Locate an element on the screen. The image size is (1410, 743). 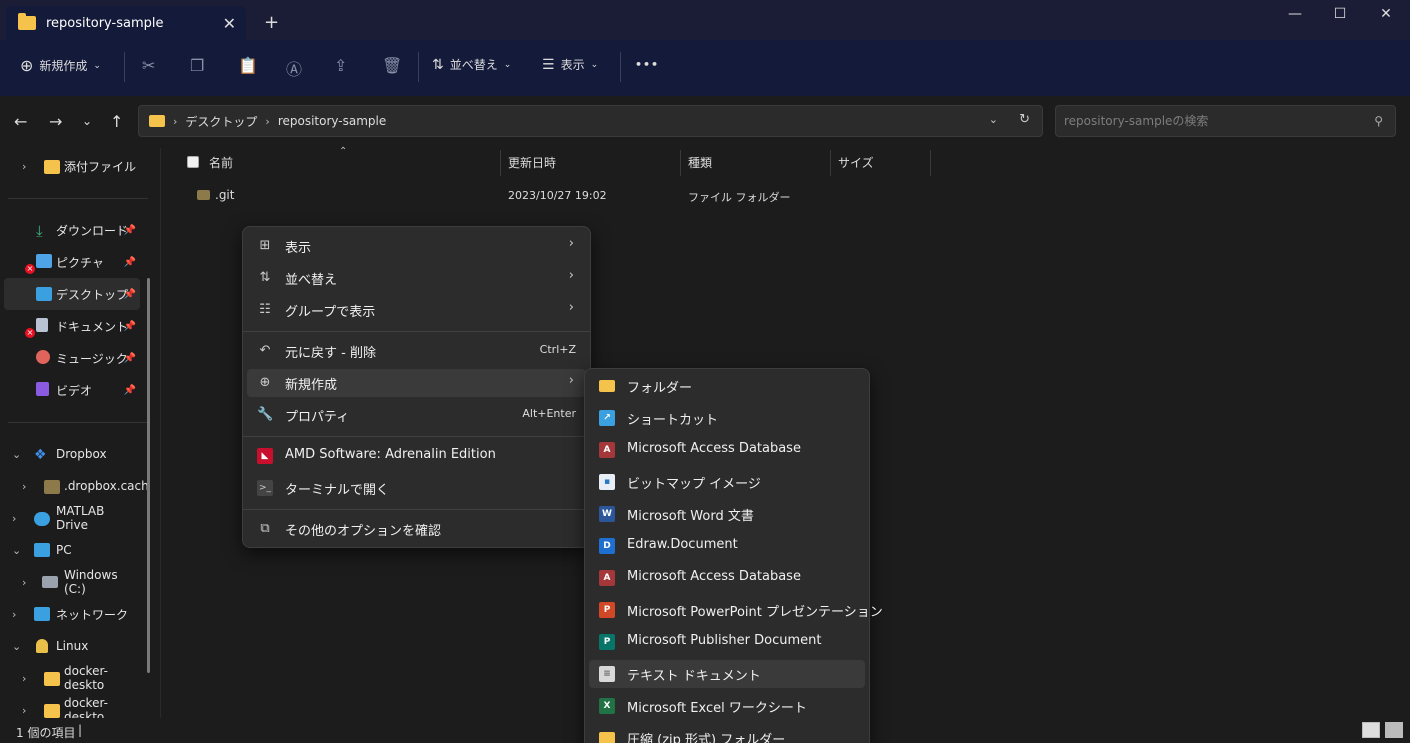
delete-icon: 🗑 is located at coordinates (392, 65).